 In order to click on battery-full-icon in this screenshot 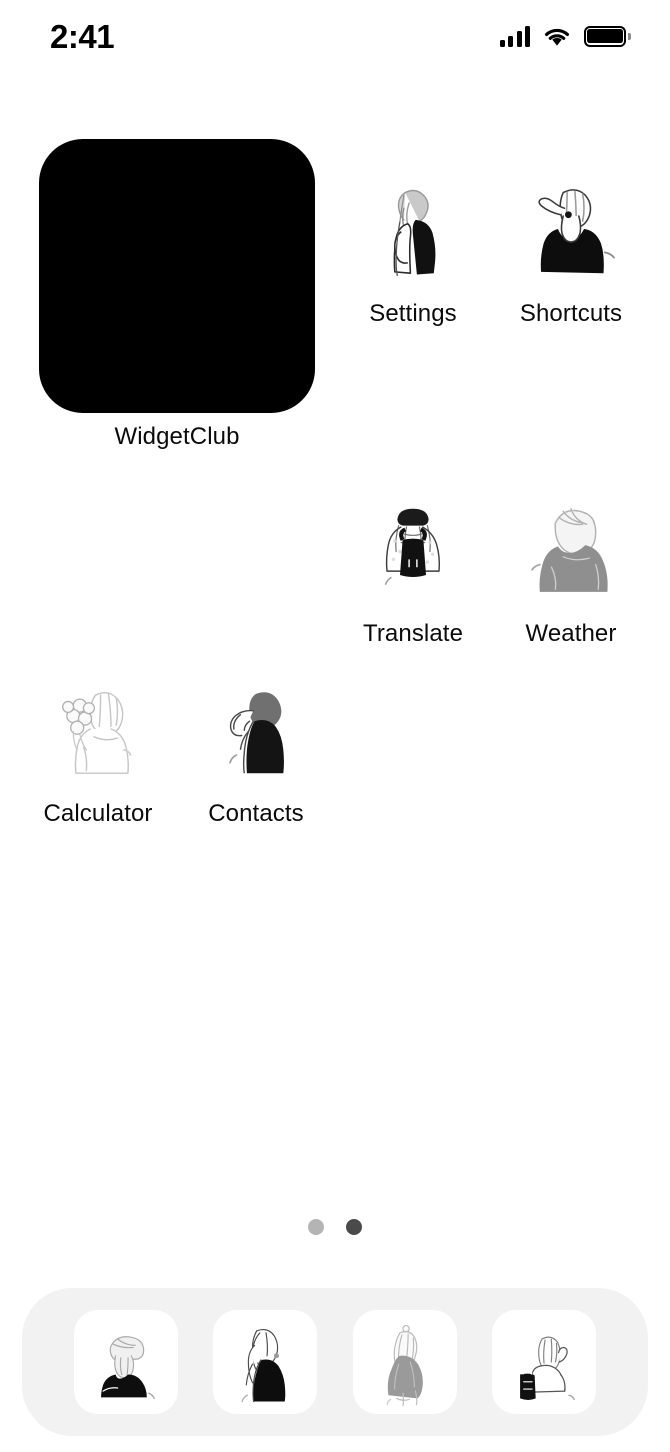, I will do `click(607, 36)`.